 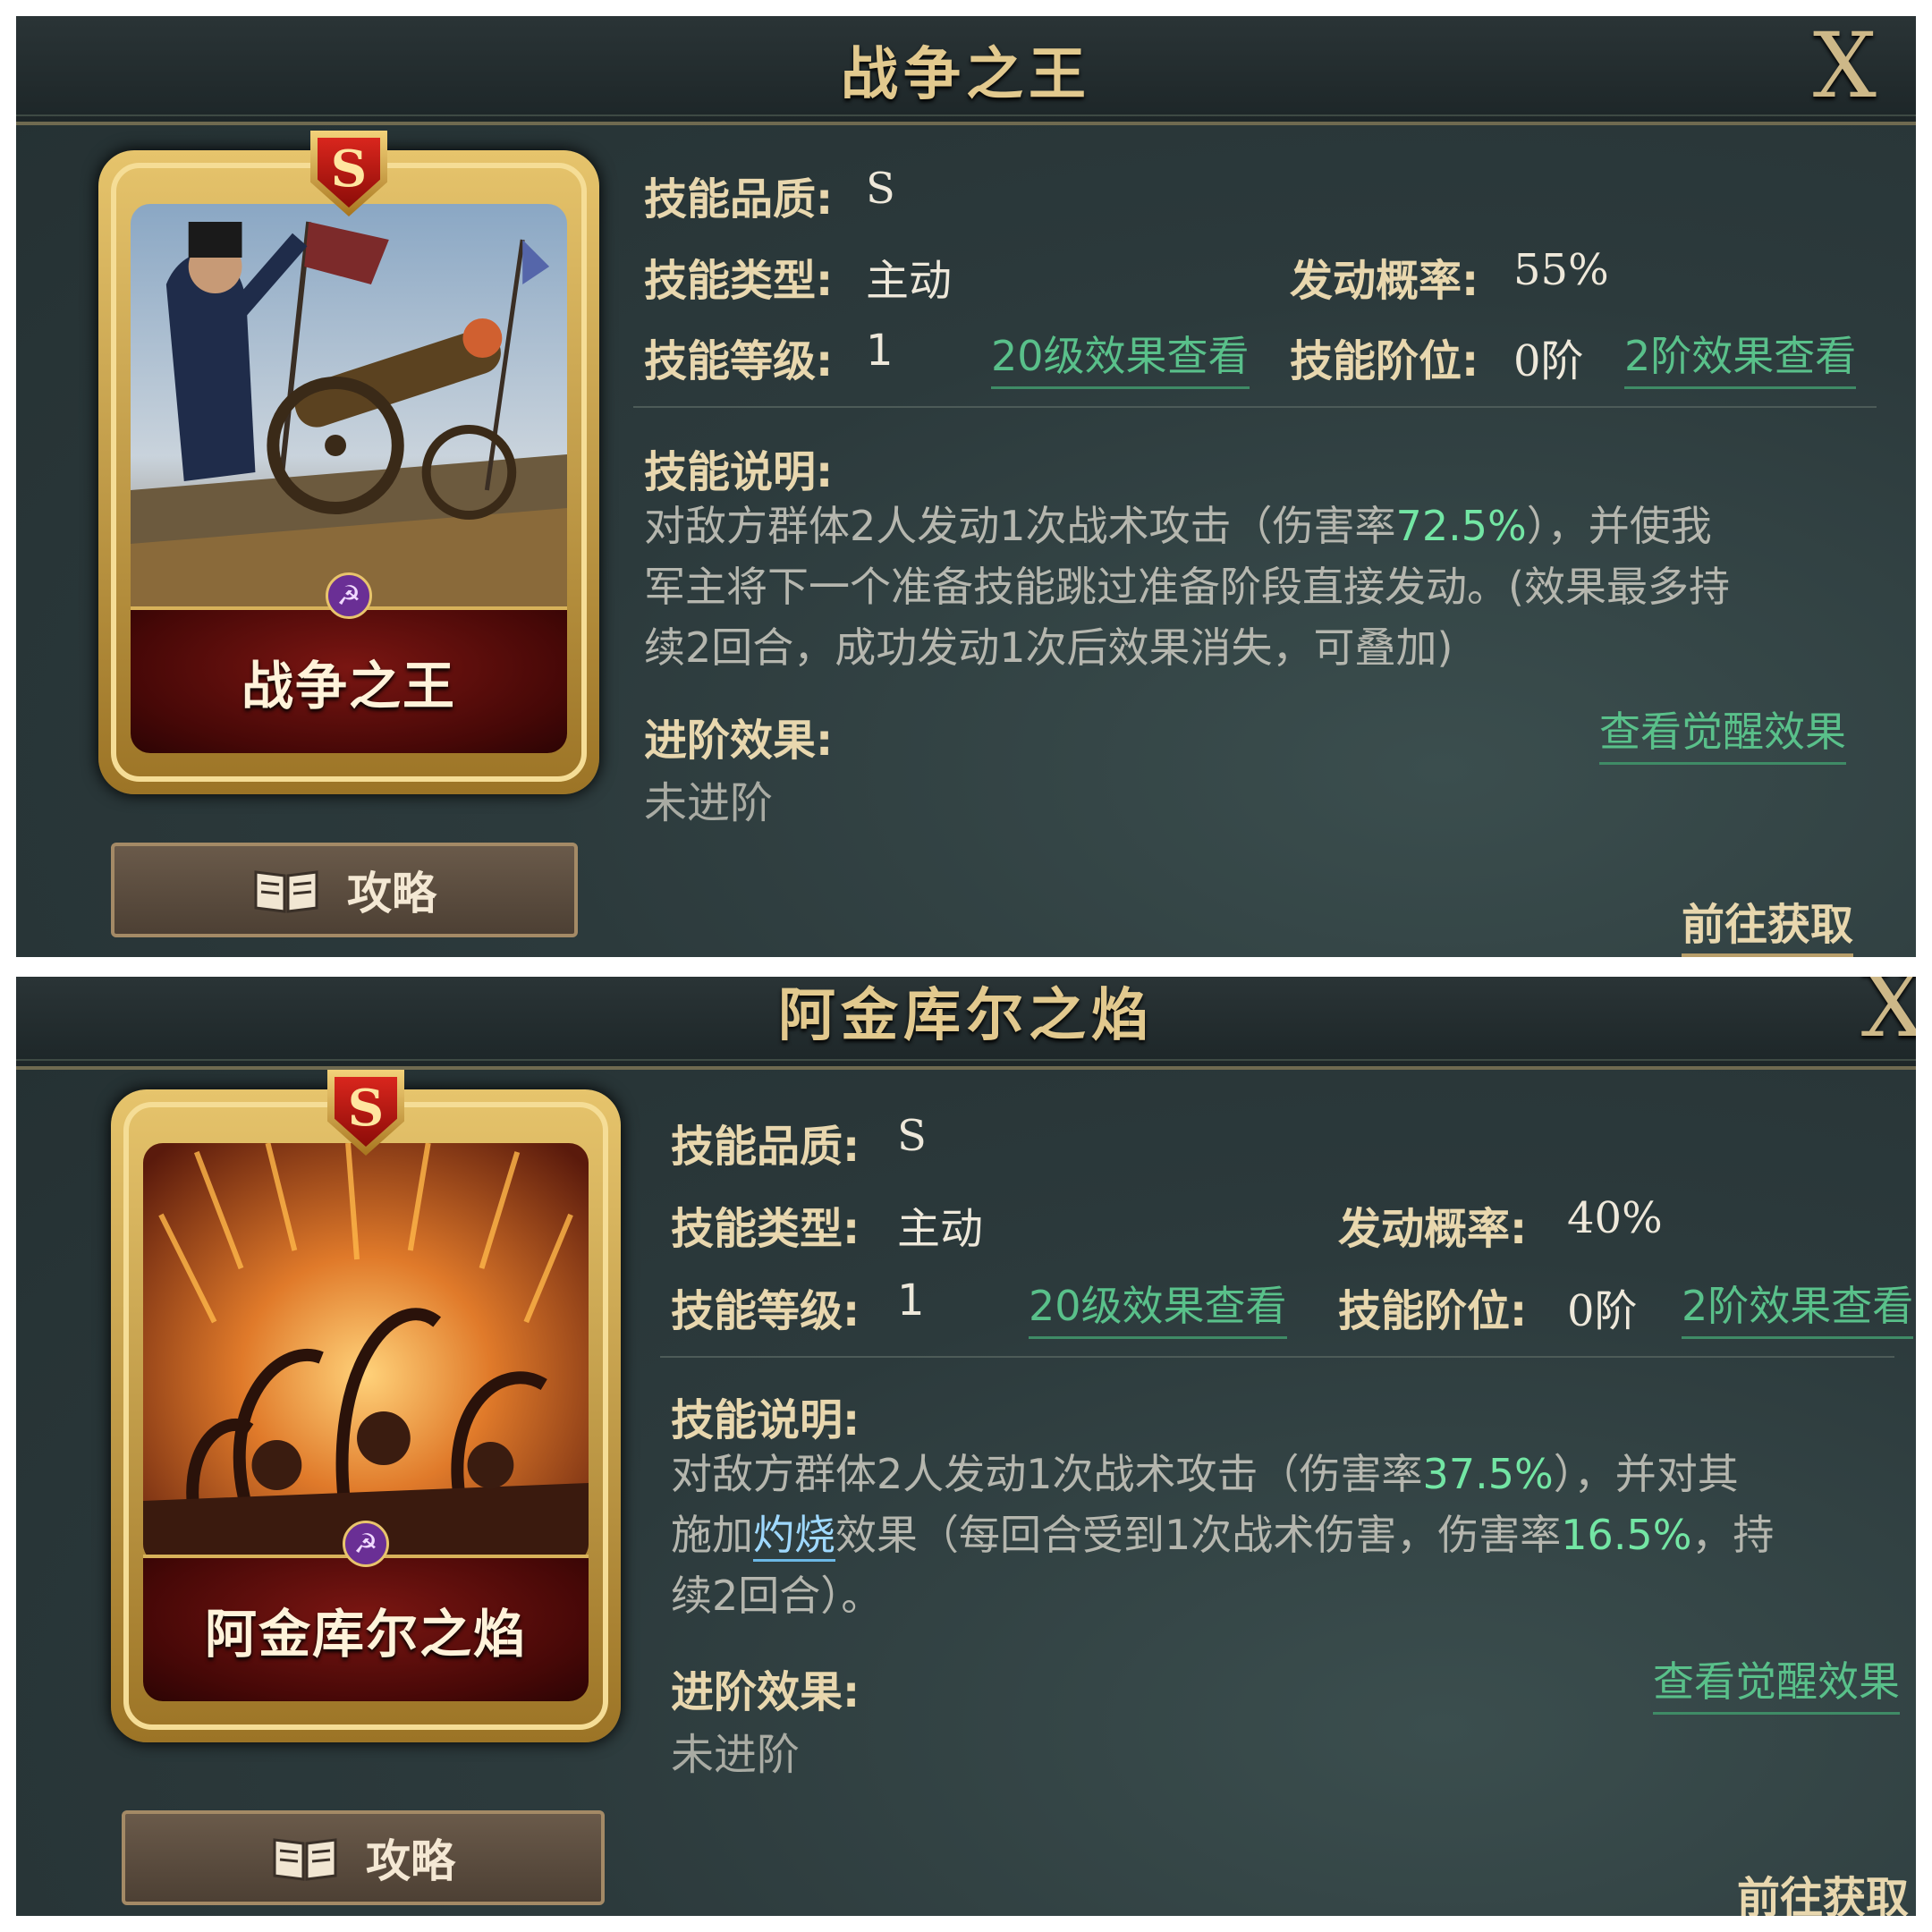 I want to click on title-bar: 阿金库尔之焰 X, so click(x=966, y=1023).